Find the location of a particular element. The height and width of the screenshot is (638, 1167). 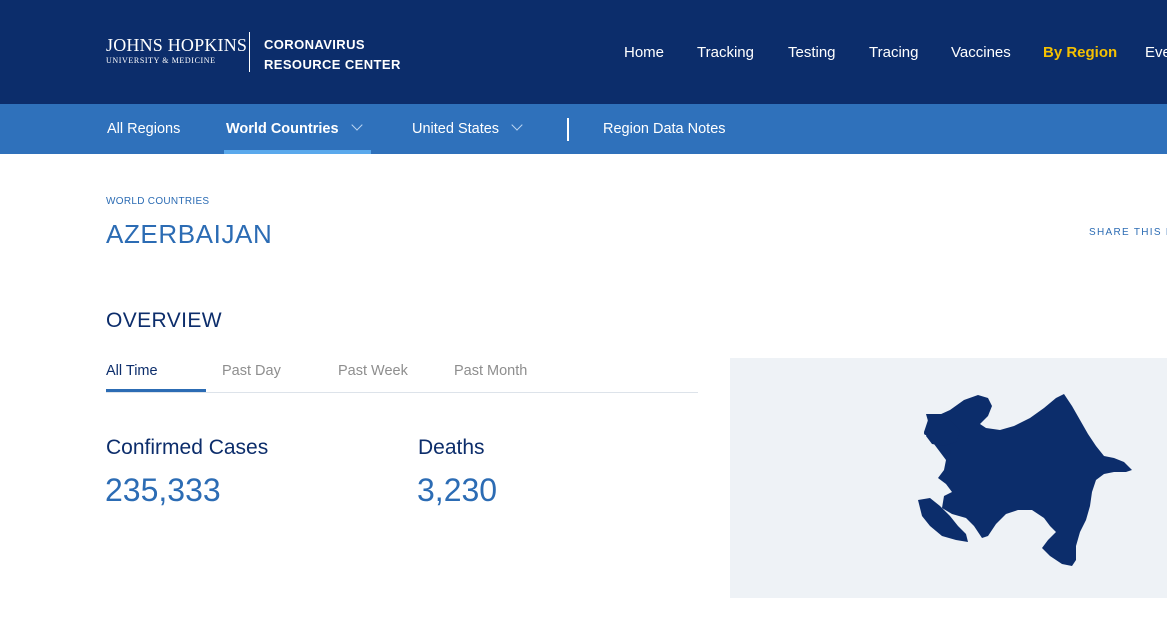

subnav-world-countries-label: World Countries is located at coordinates (282, 129).